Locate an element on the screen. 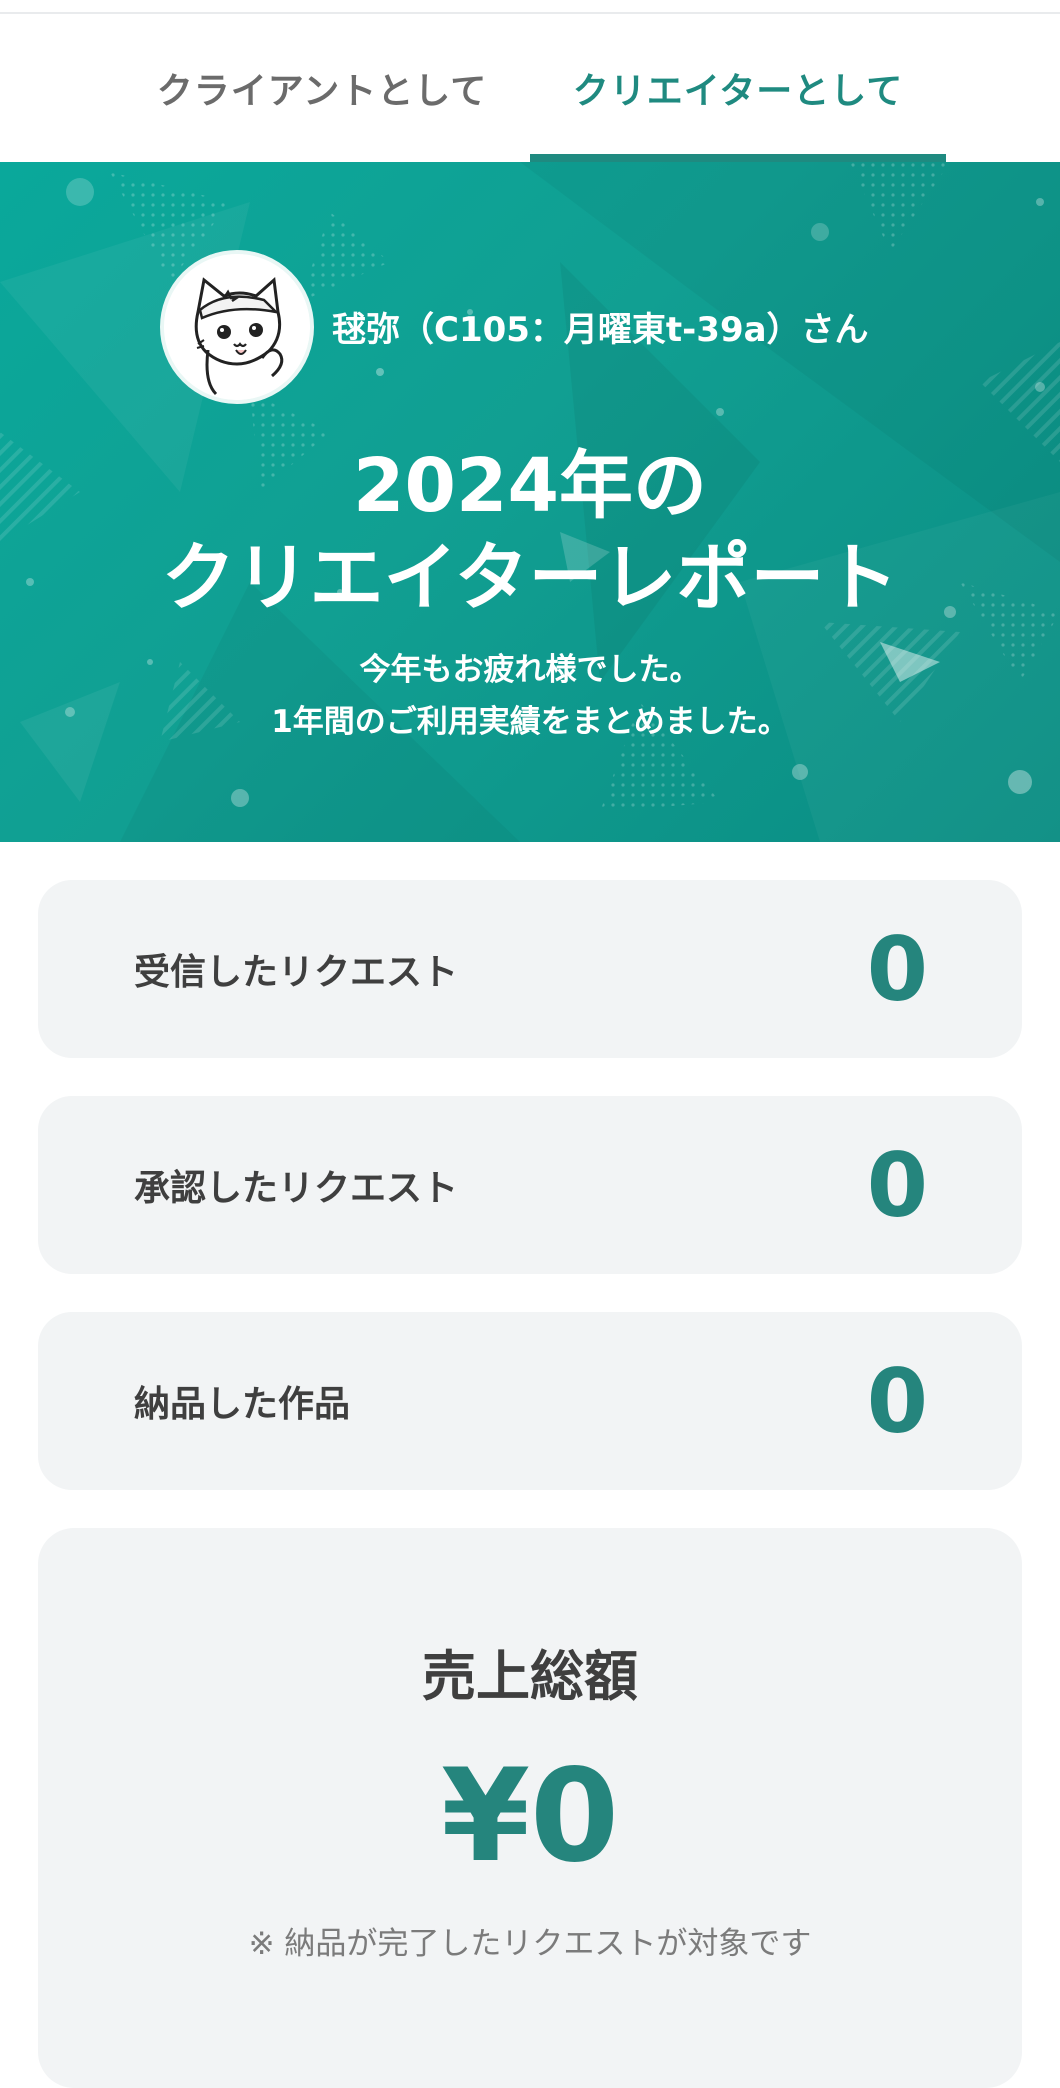  stat-label: 納品した作品 is located at coordinates (242, 1404).